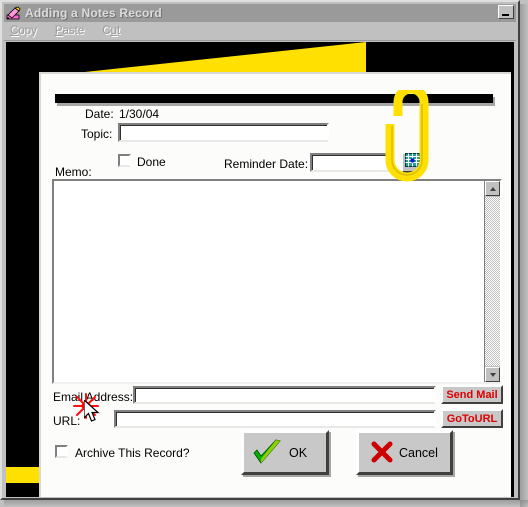  What do you see at coordinates (93, 13) in the screenshot?
I see `window-title: Adding a Notes Record` at bounding box center [93, 13].